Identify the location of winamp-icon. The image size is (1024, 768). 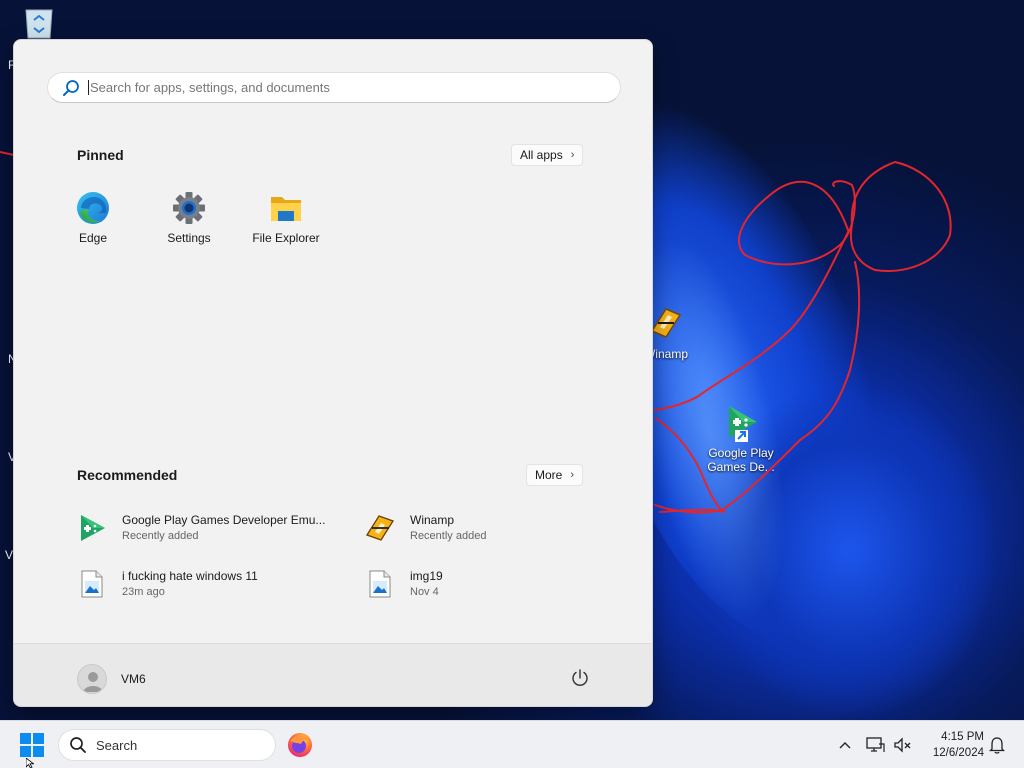
(380, 528).